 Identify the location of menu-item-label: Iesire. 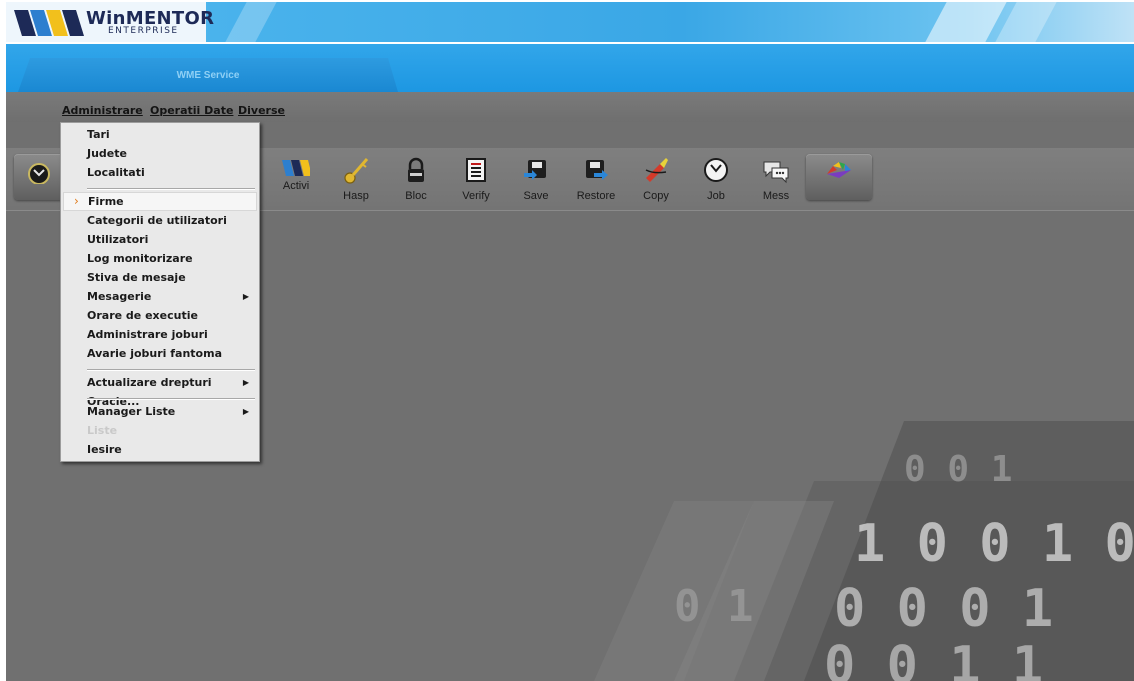
(104, 449).